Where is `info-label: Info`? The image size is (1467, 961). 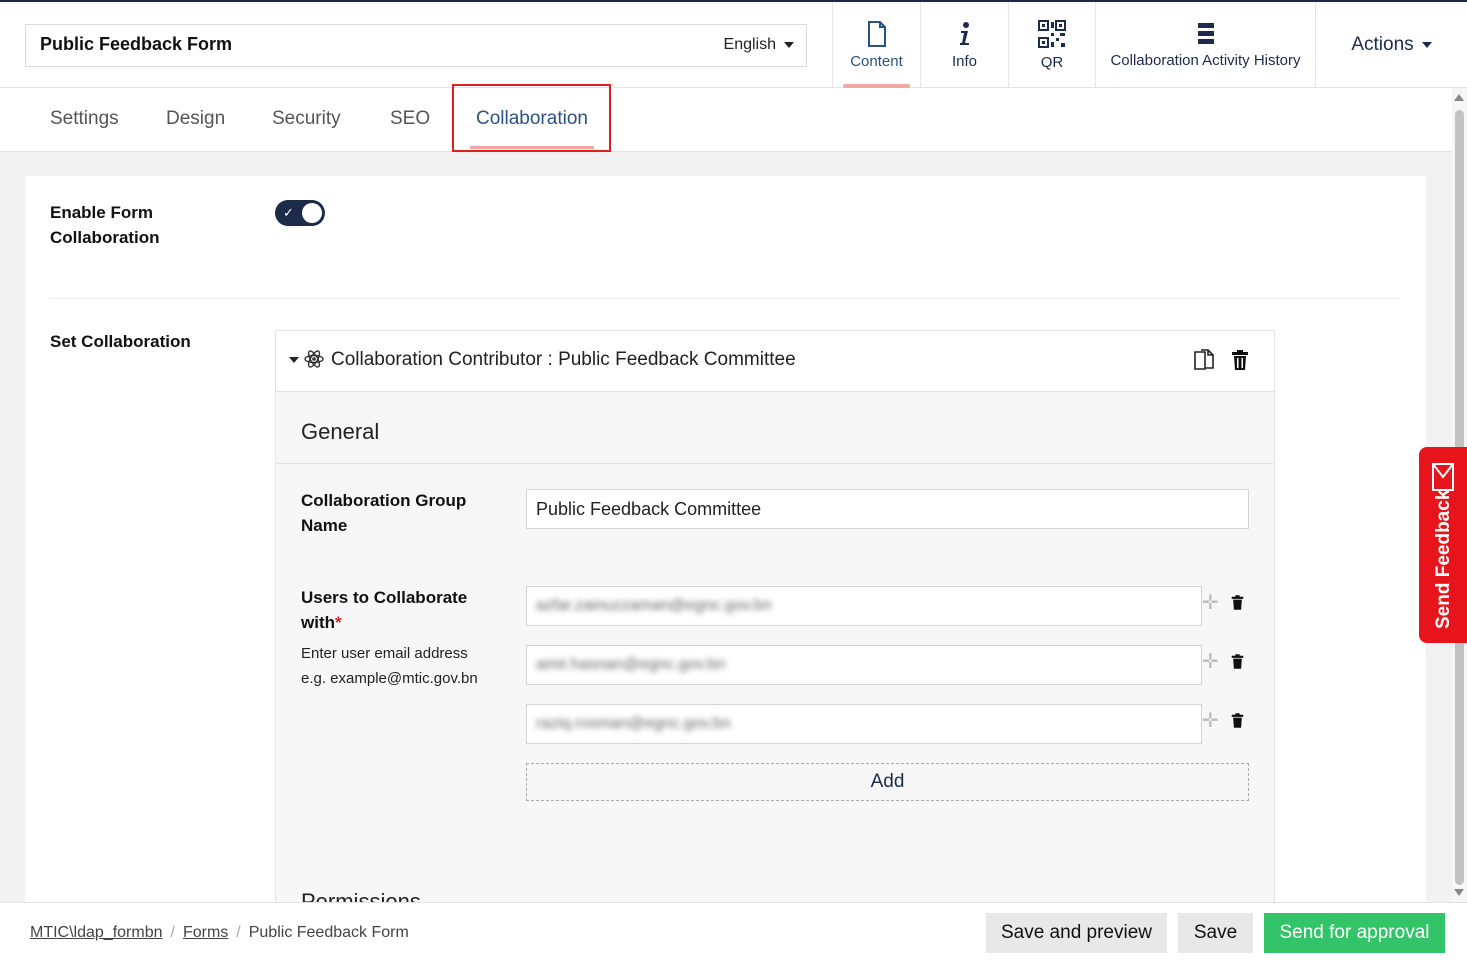 info-label: Info is located at coordinates (964, 61).